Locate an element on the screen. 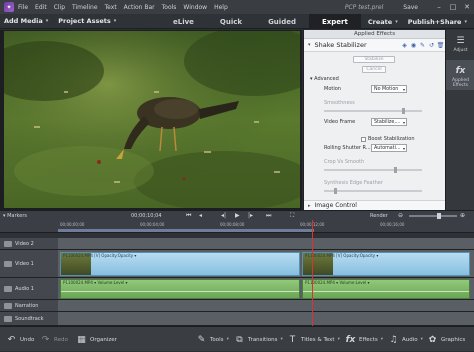  transitions-label: Transitions is located at coordinates (263, 339).